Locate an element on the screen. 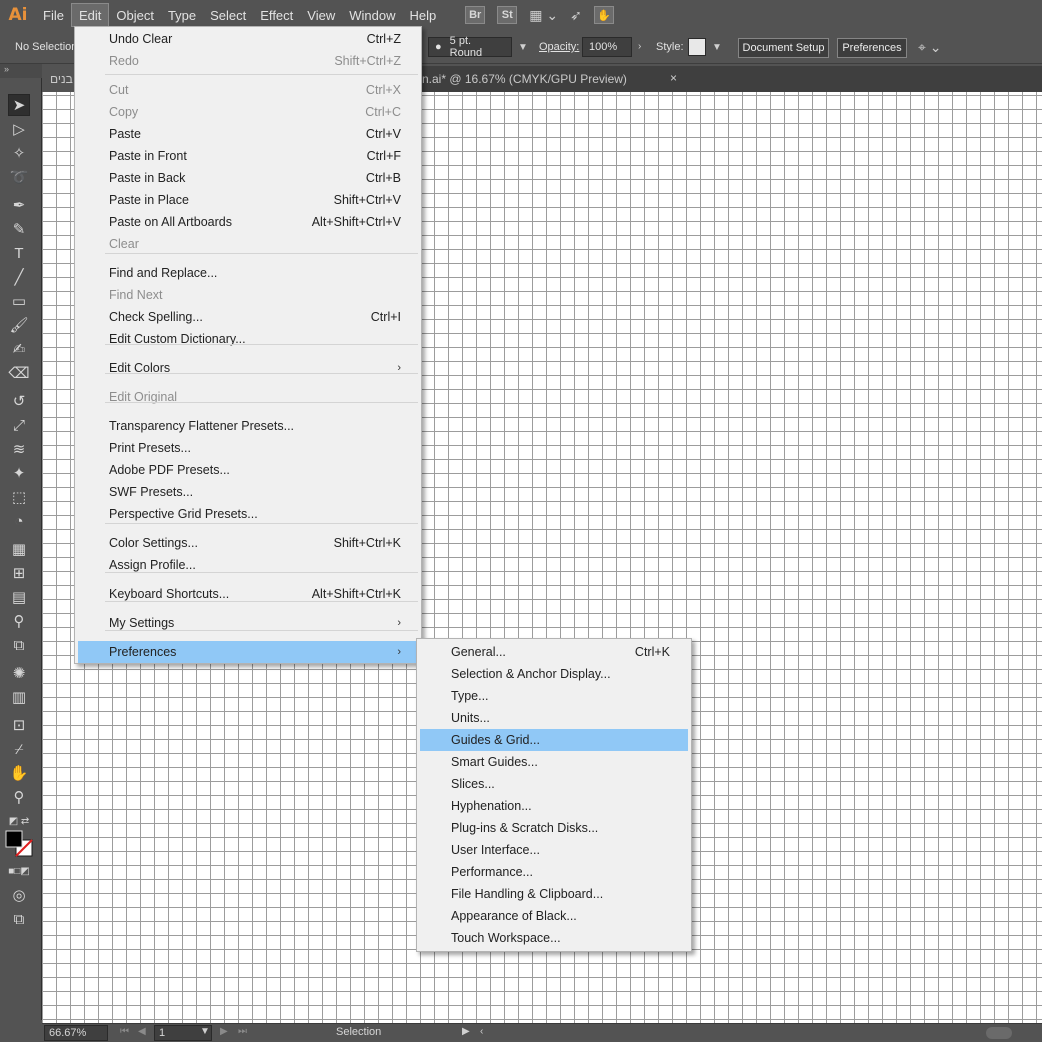 This screenshot has height=1042, width=1042. puppet-warp-tool-icon: ✦ is located at coordinates (19, 473).